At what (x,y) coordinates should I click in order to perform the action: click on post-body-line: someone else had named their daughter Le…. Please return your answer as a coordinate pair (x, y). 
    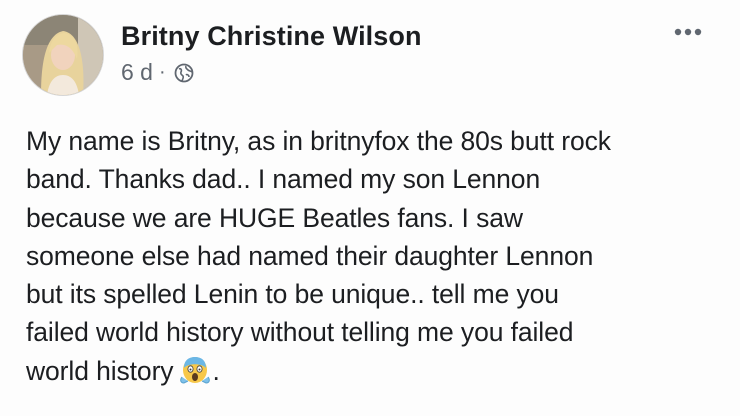
    Looking at the image, I should click on (310, 255).